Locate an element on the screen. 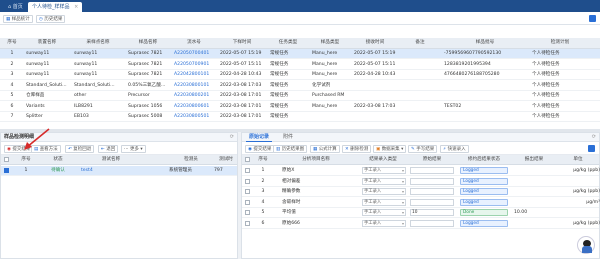 The width and height of the screenshot is (600, 259). delete-test-button: ✕ 删除检测 is located at coordinates (357, 149).